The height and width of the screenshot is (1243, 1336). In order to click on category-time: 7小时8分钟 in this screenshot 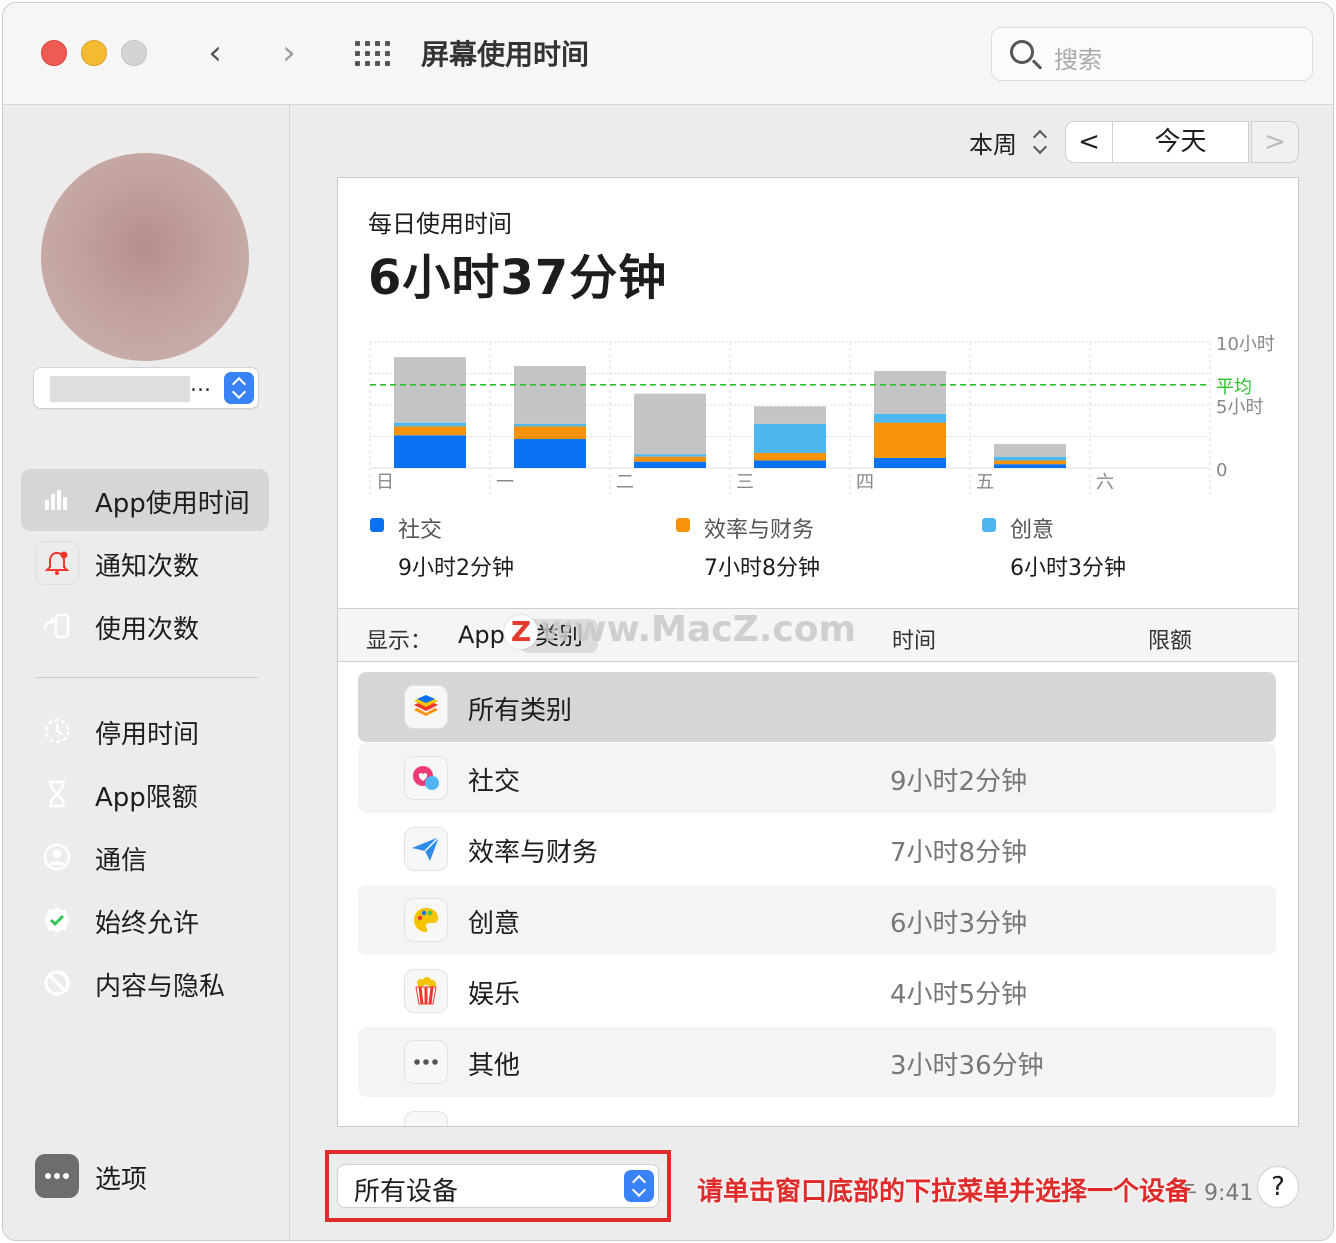, I will do `click(959, 853)`.